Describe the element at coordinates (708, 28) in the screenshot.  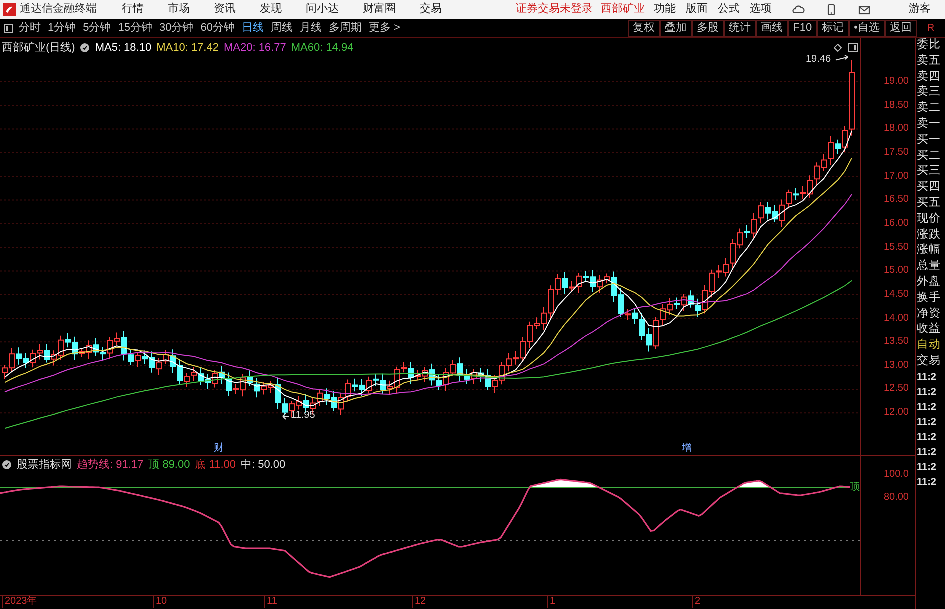
I see `toolbar-button: 多股` at that location.